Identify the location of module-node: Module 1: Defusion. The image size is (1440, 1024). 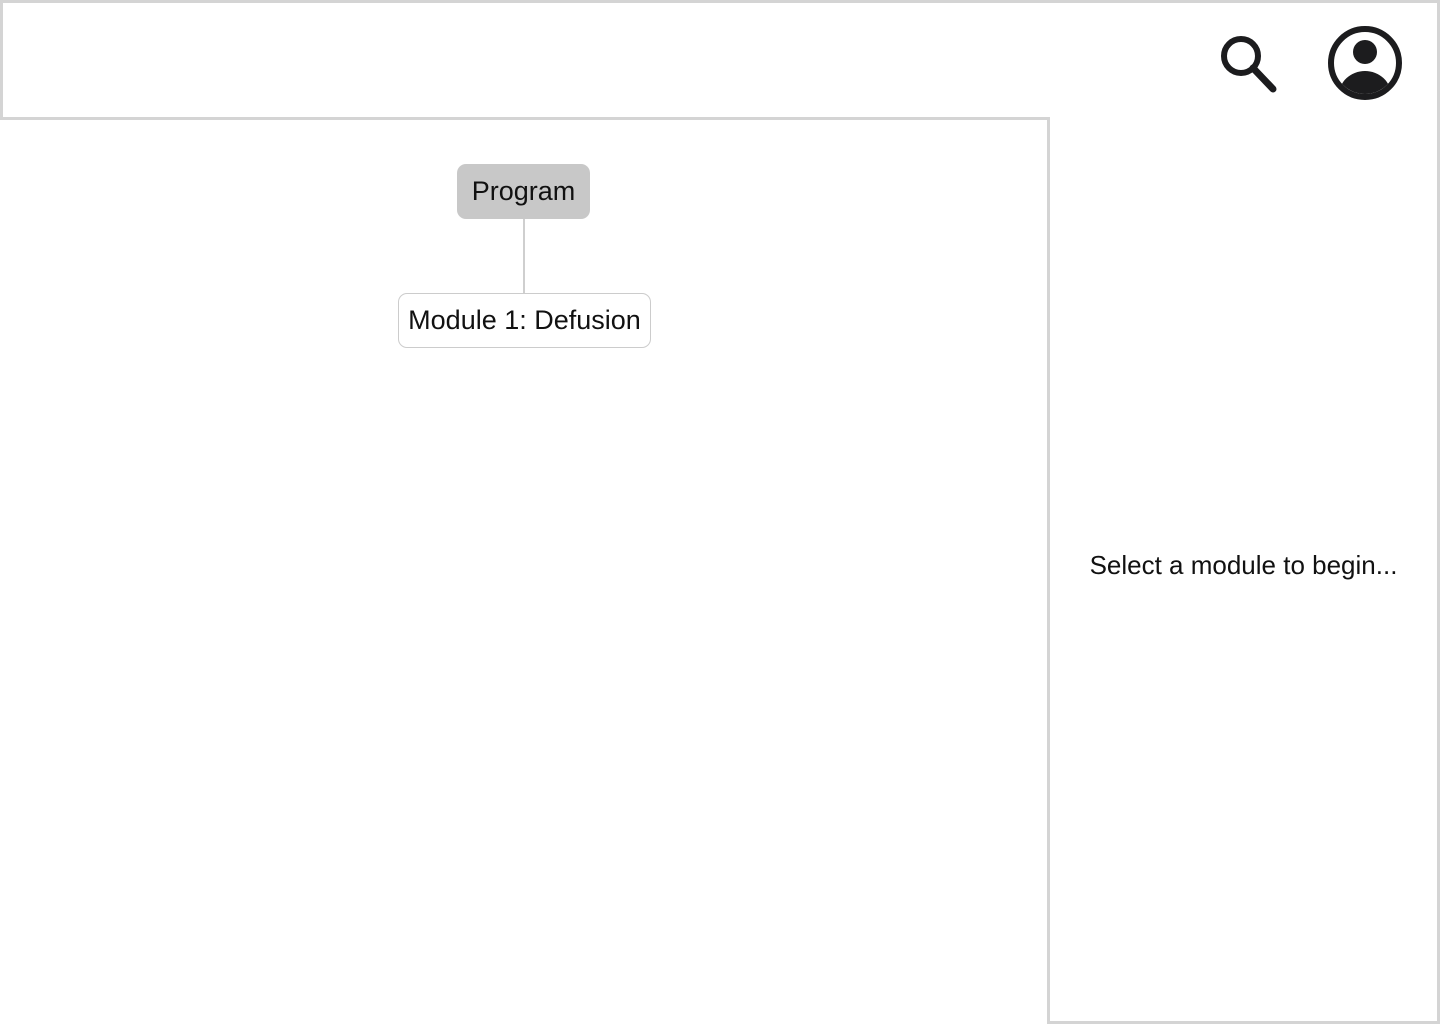
(524, 320).